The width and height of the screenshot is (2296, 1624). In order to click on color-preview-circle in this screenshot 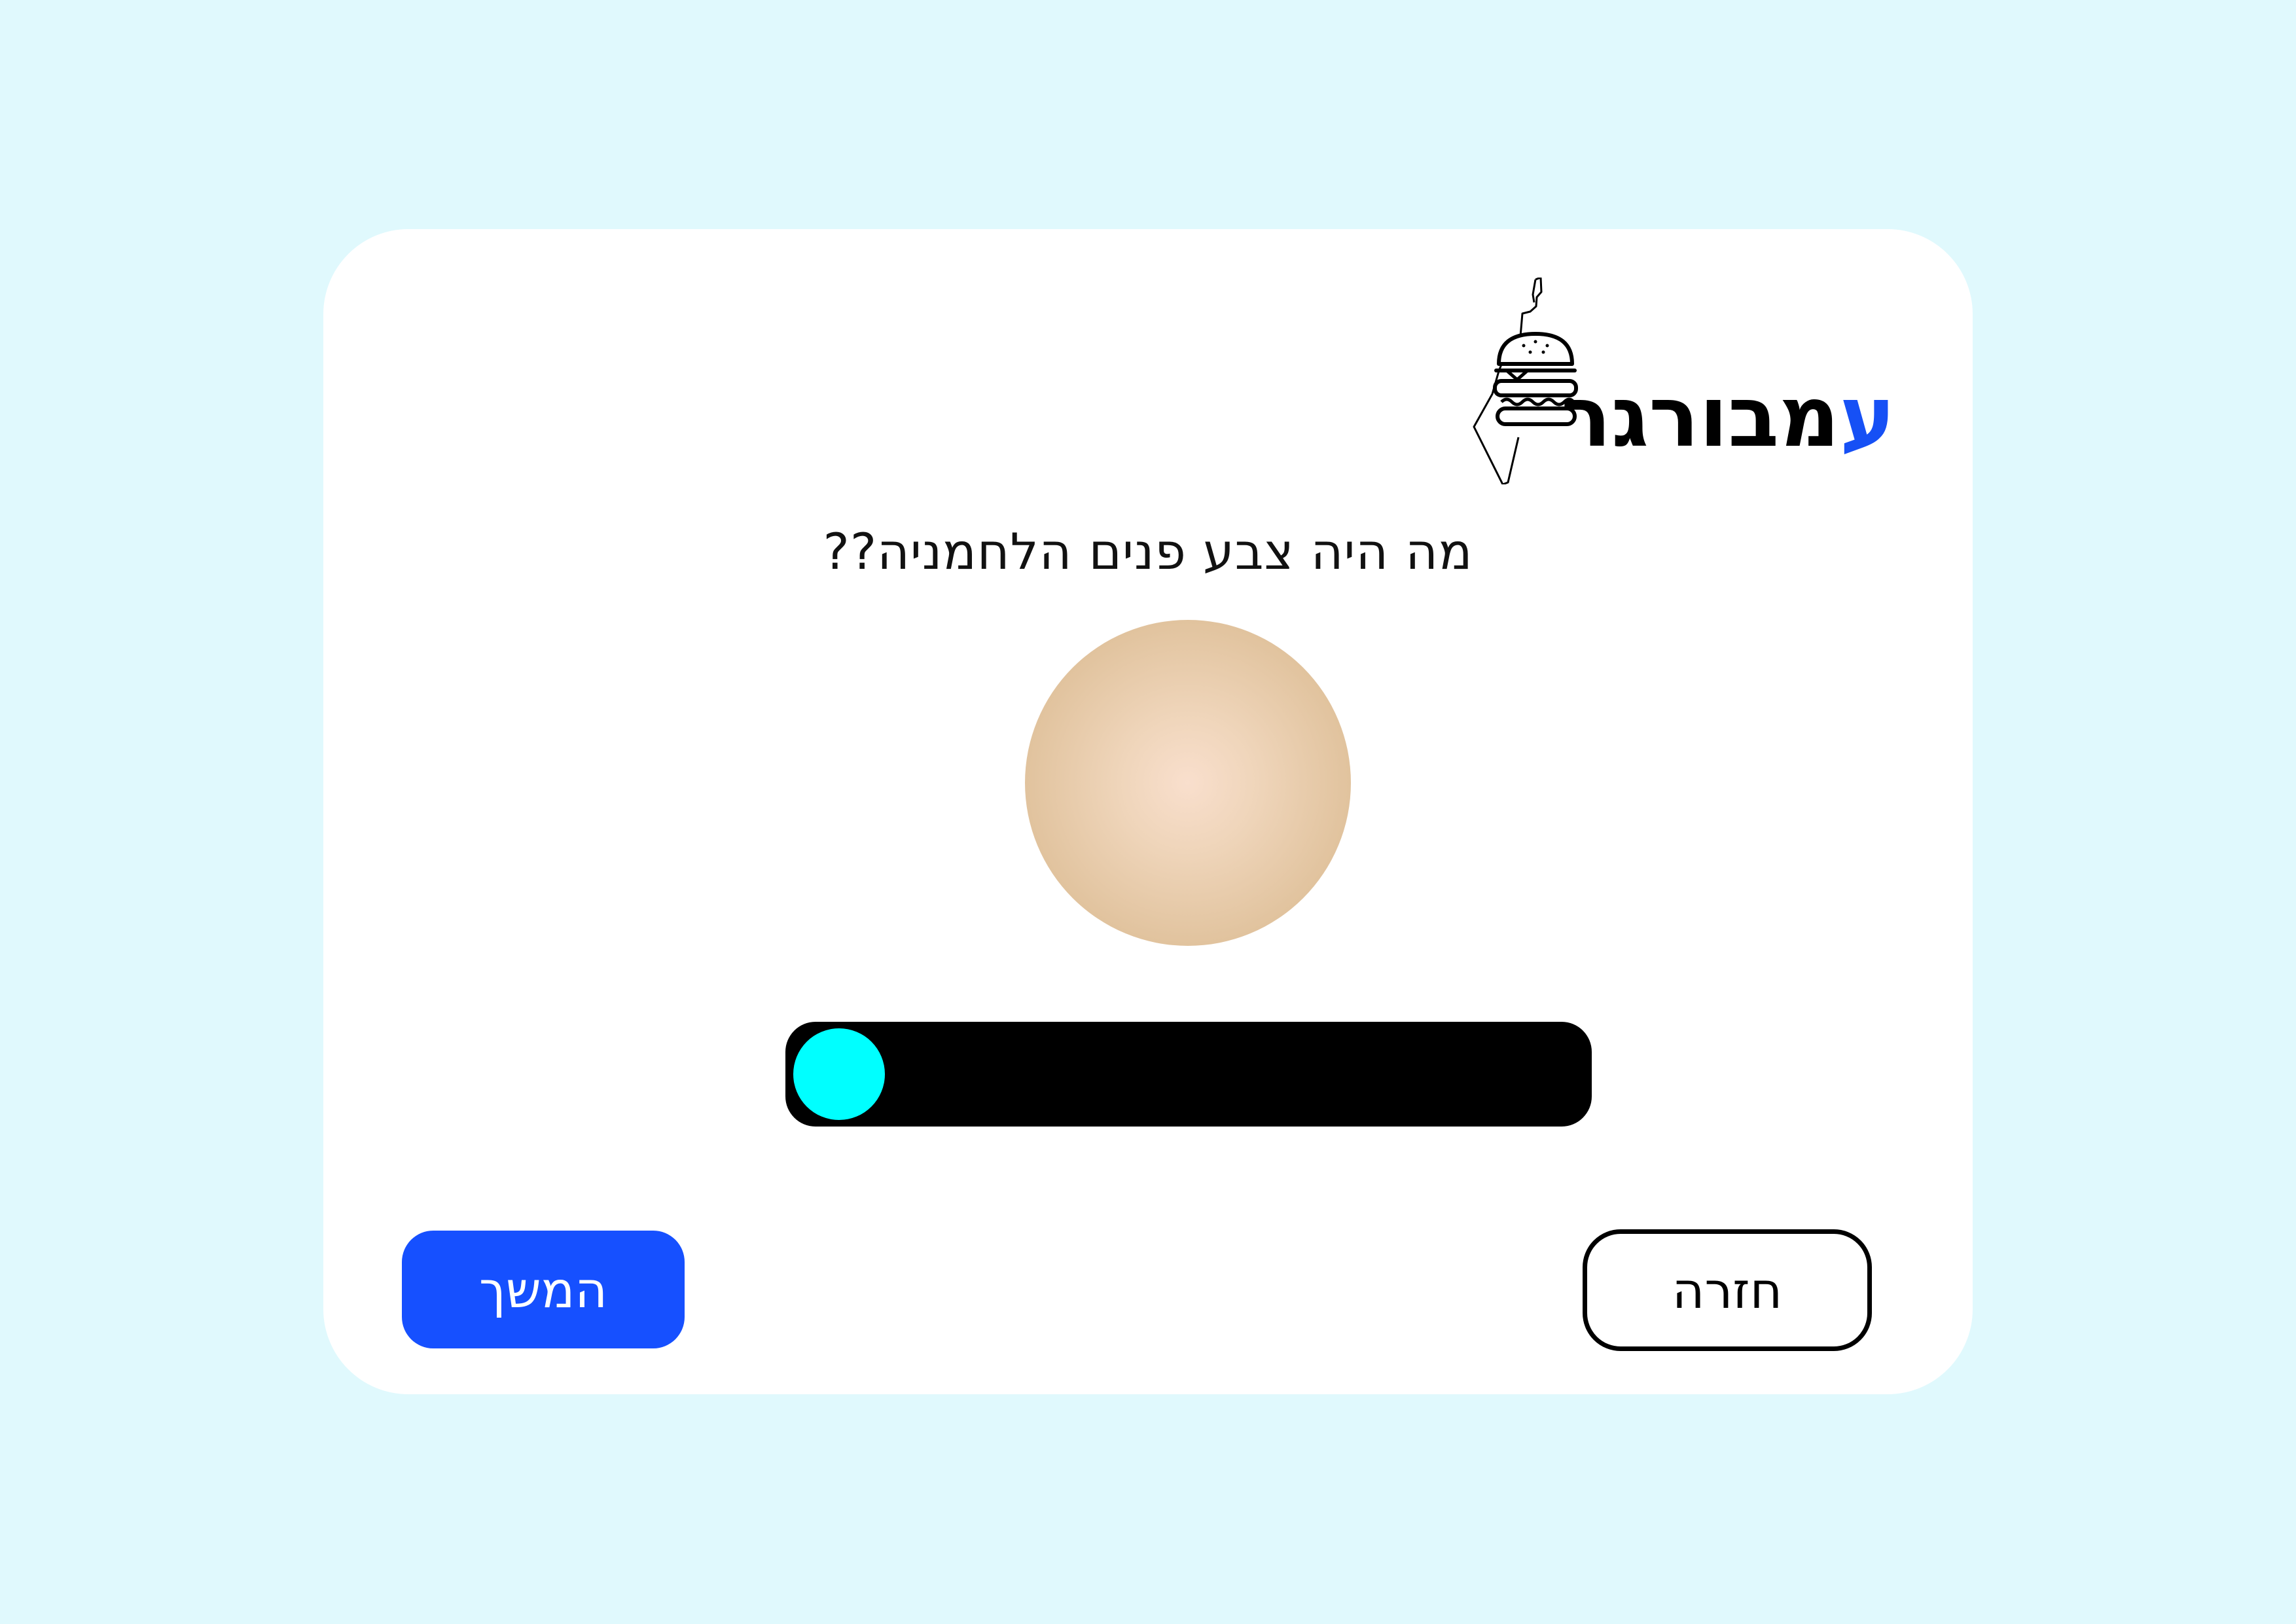, I will do `click(1188, 783)`.